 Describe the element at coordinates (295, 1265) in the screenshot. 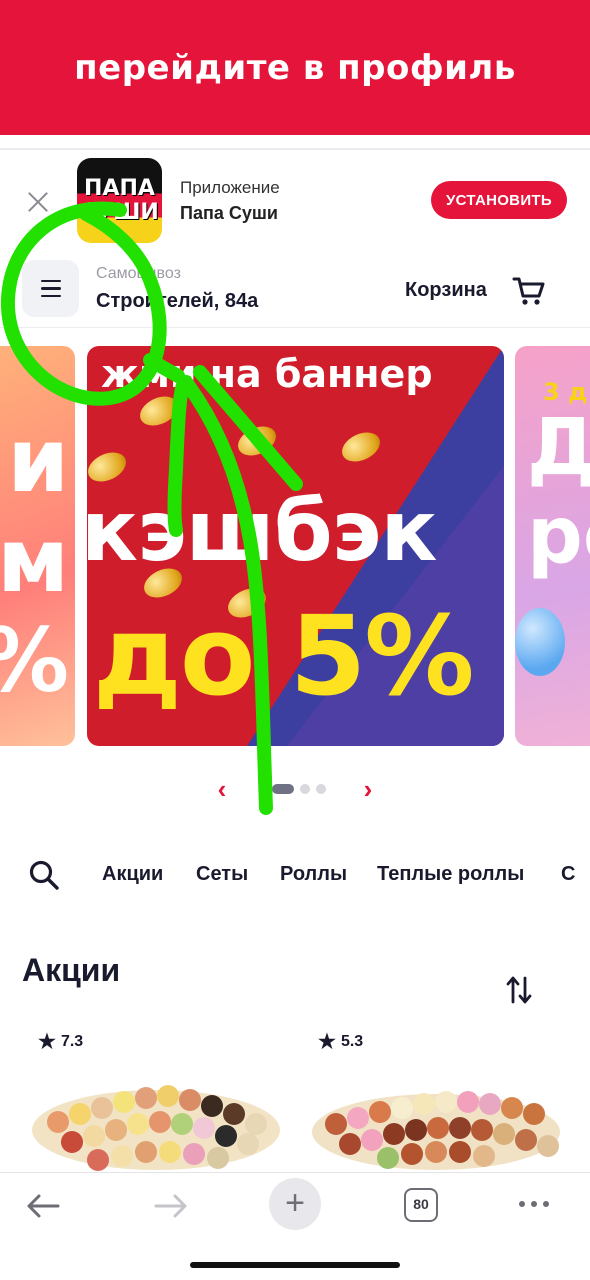

I see `home-indicator` at that location.